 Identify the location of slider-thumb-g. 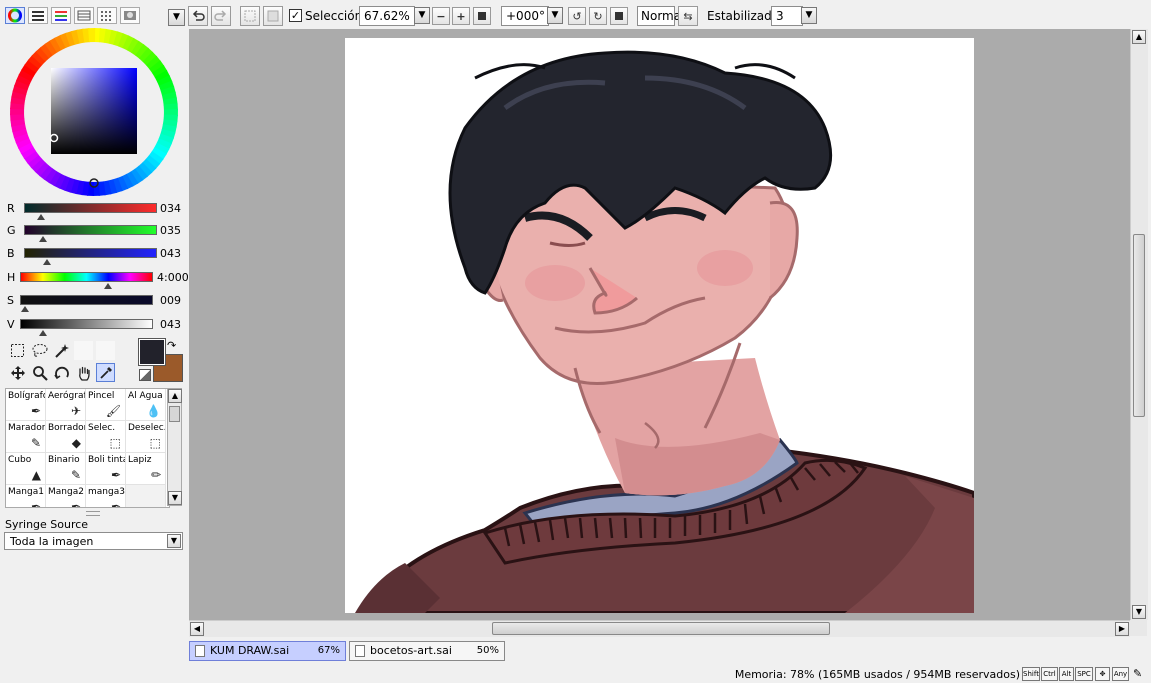
(42, 239).